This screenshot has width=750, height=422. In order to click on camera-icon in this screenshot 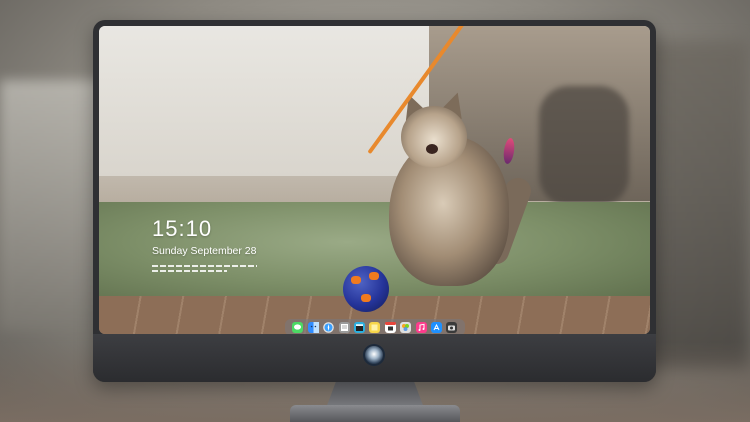, I will do `click(452, 327)`.